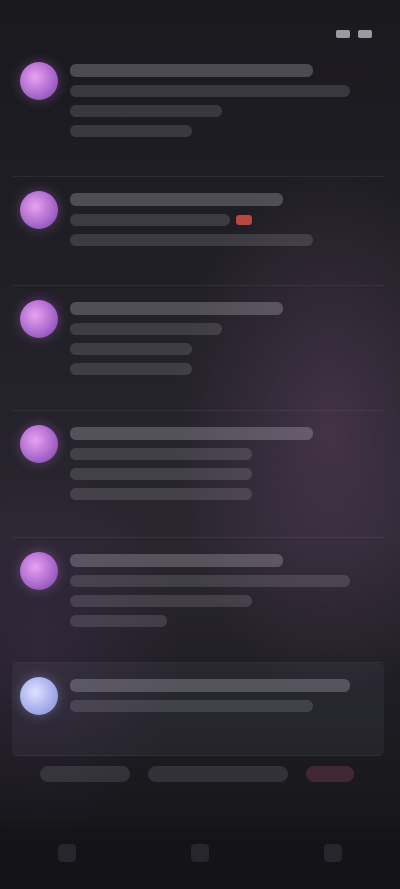 This screenshot has height=889, width=400. What do you see at coordinates (244, 220) in the screenshot?
I see `reaction-icon` at bounding box center [244, 220].